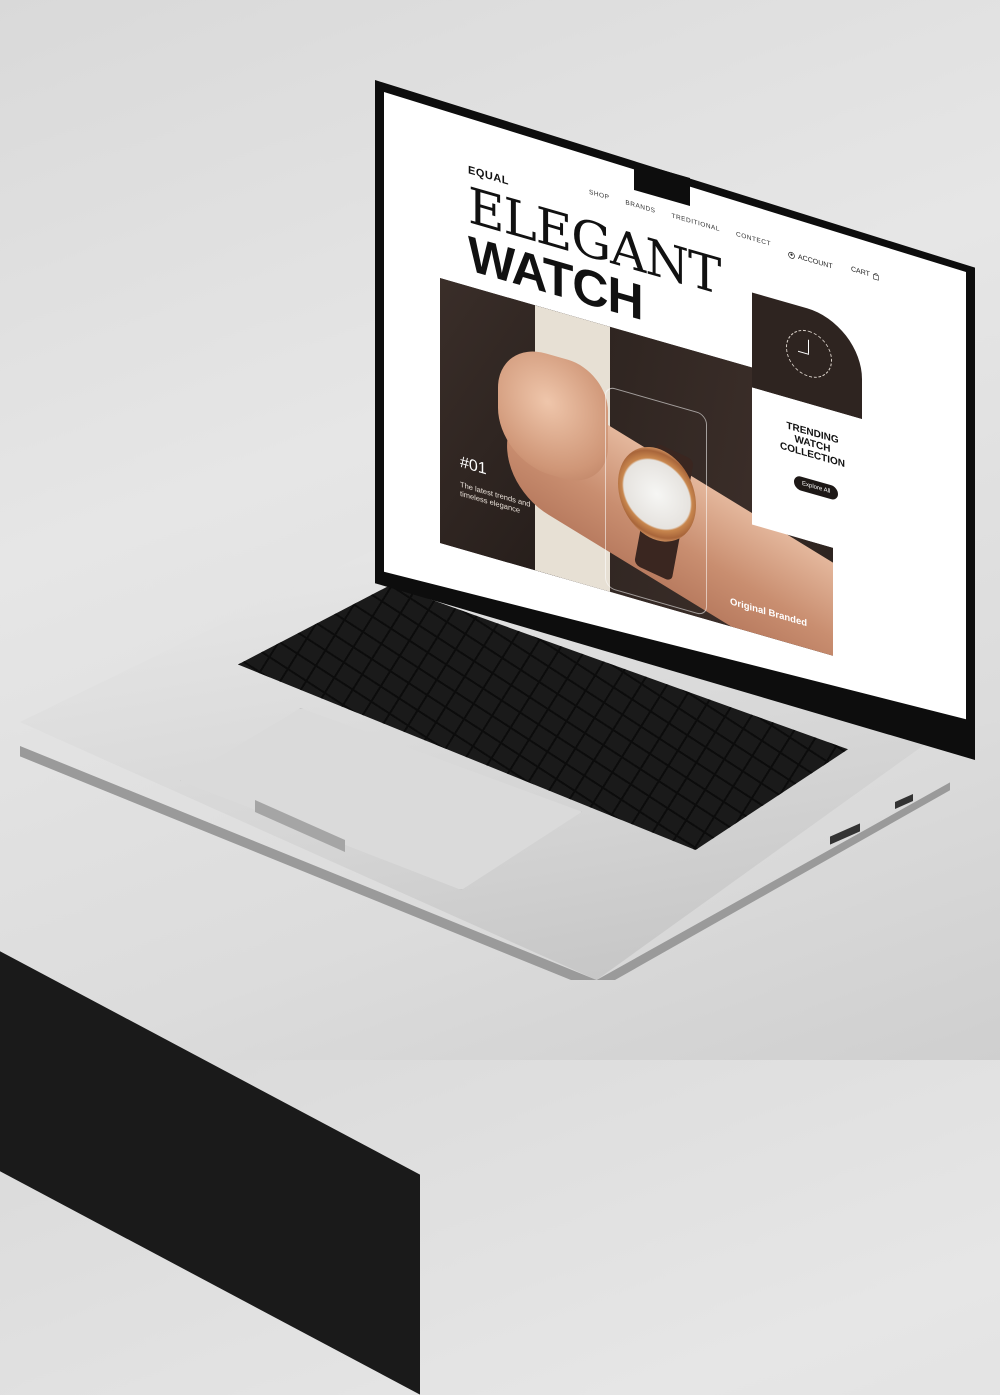 This screenshot has width=1000, height=1395. I want to click on cart-label: CART, so click(860, 272).